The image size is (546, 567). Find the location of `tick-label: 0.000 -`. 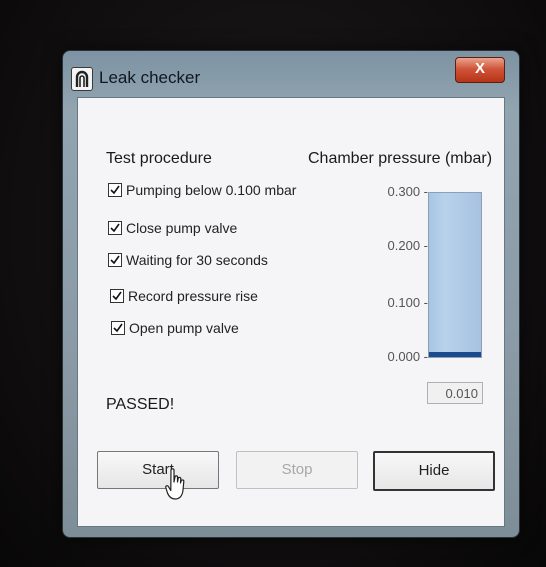

tick-label: 0.000 - is located at coordinates (407, 356).